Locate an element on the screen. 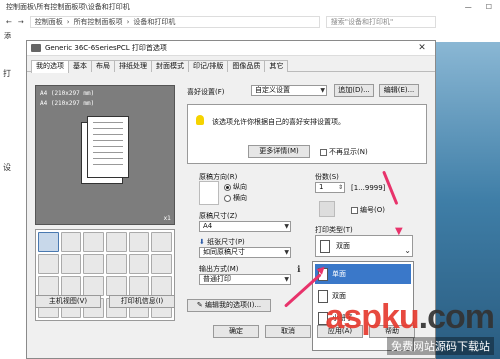 This screenshot has height=359, width=500. tab-my-options: 我的选项 is located at coordinates (50, 66).